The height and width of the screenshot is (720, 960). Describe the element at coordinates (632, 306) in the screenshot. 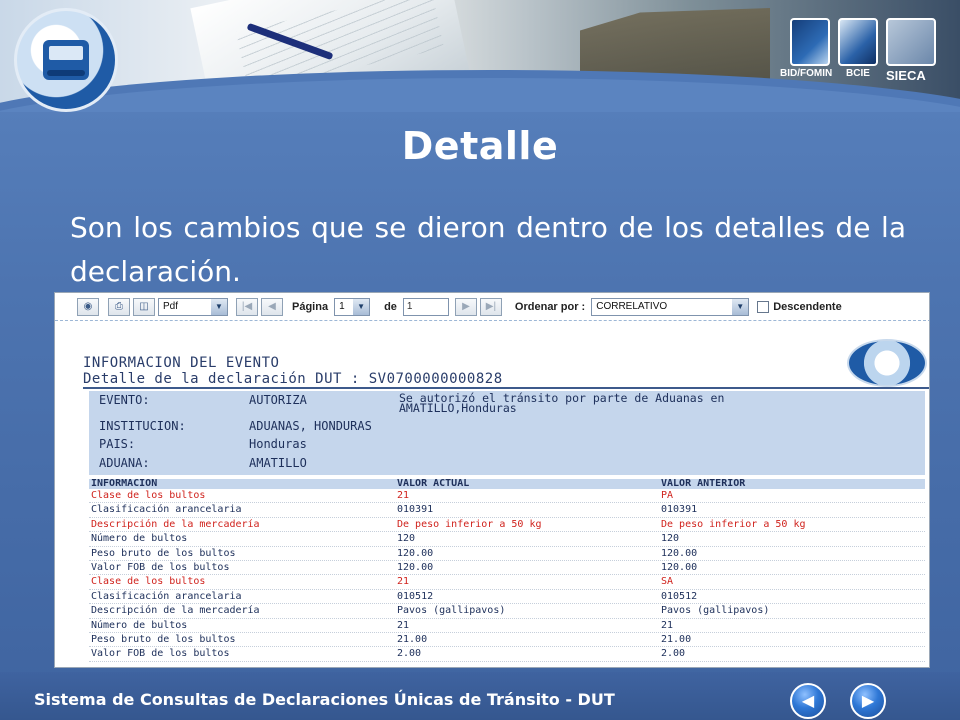

I see `sort-select-value: CORRELATIVO` at that location.